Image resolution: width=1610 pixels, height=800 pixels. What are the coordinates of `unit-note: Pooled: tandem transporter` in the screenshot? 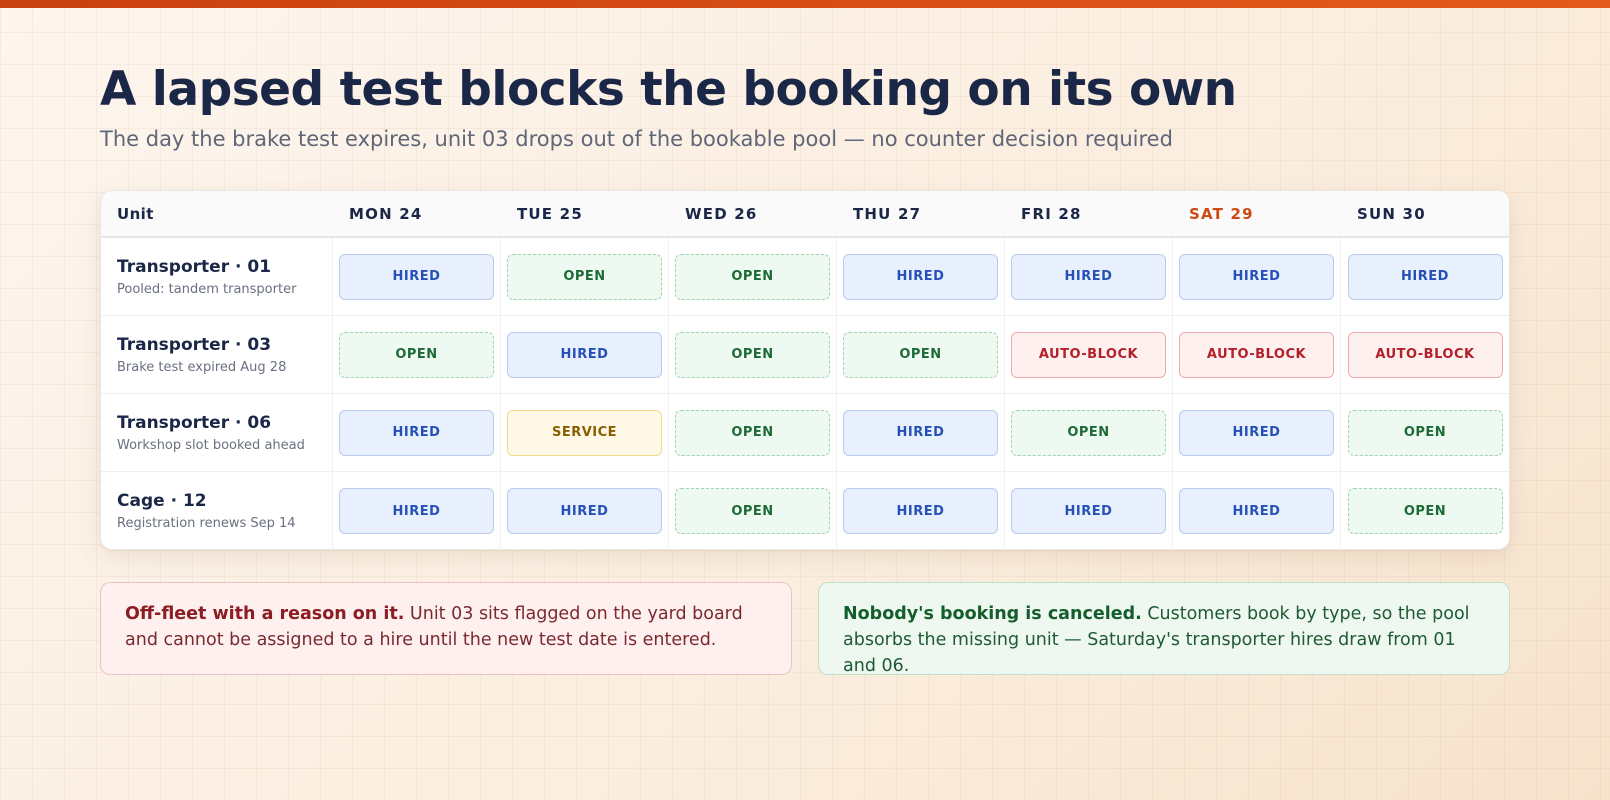 It's located at (207, 289).